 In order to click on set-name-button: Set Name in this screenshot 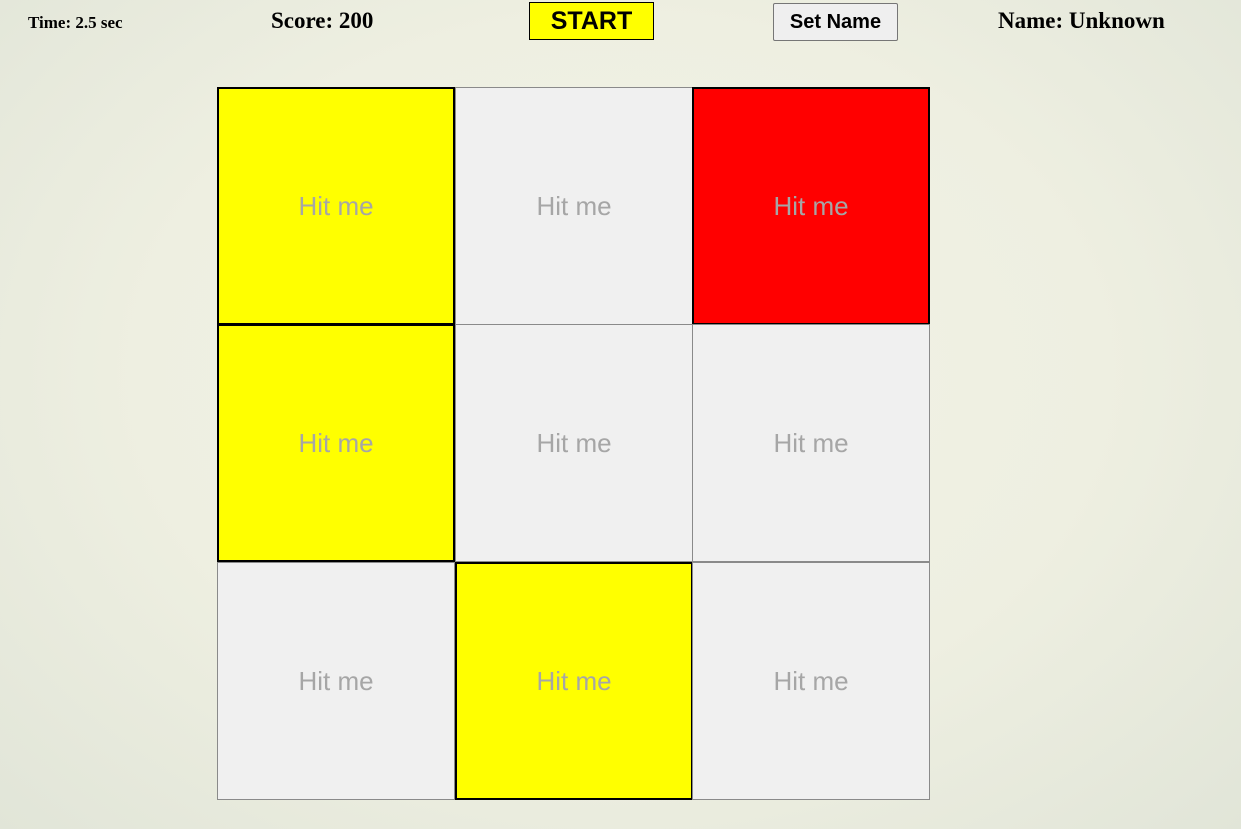, I will do `click(835, 22)`.